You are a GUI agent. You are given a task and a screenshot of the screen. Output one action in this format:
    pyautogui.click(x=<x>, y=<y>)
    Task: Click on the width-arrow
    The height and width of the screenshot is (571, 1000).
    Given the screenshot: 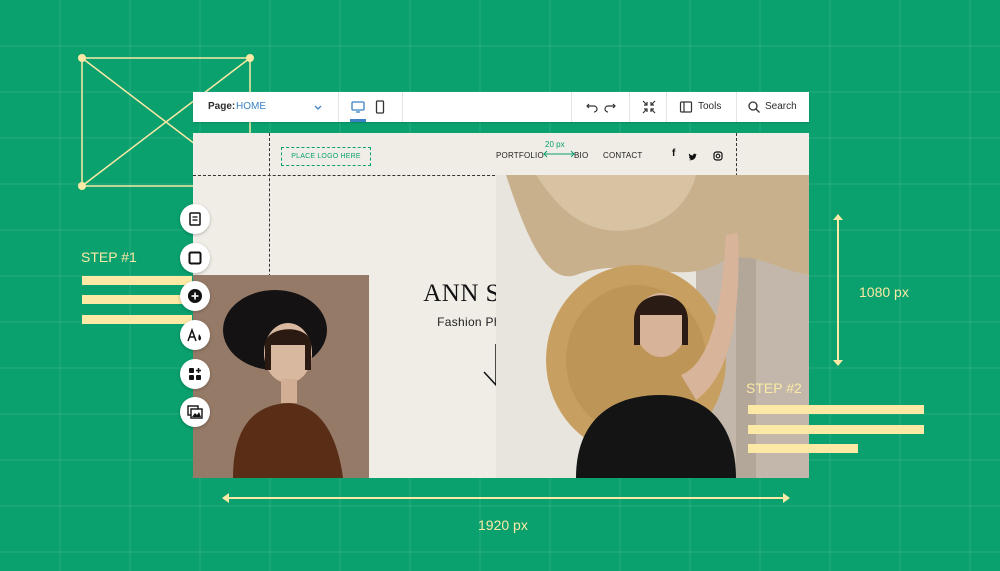 What is the action you would take?
    pyautogui.click(x=506, y=498)
    